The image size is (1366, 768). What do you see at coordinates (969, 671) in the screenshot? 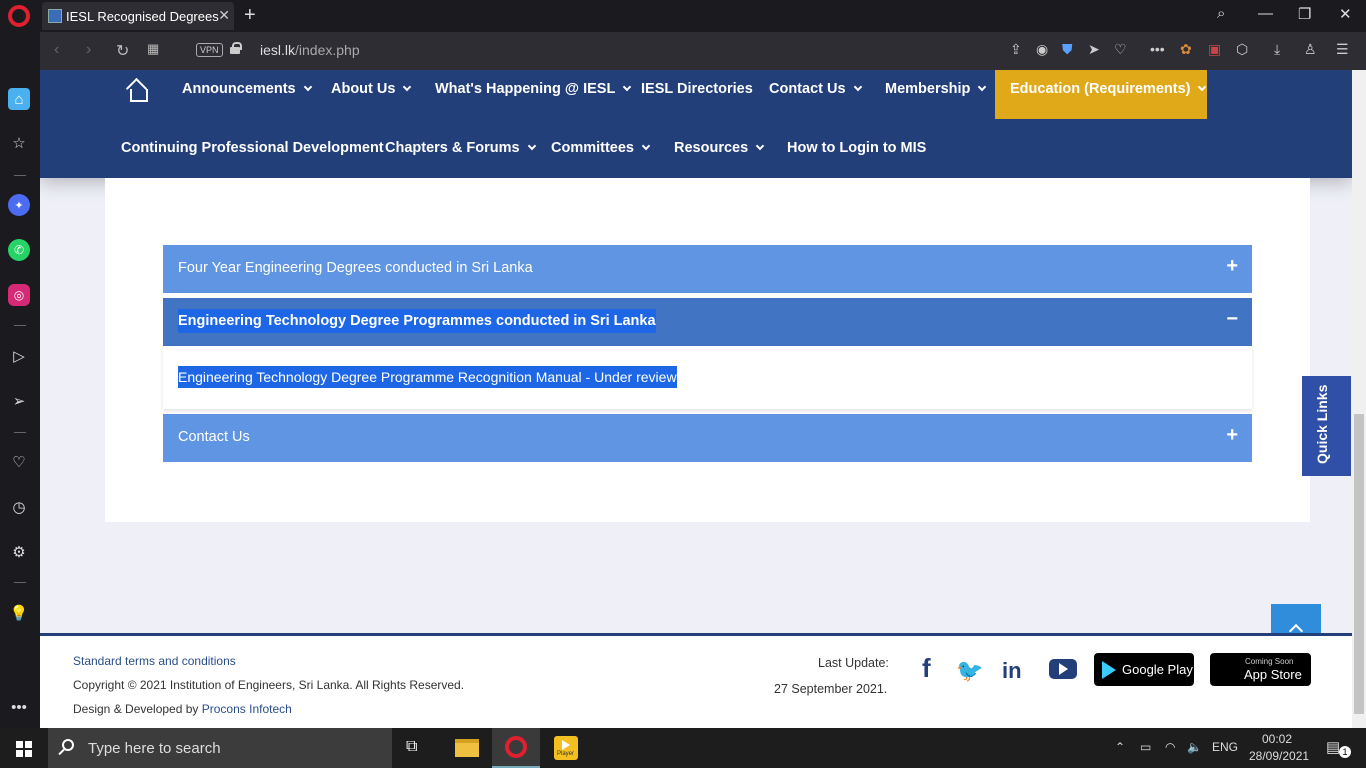
I see `twitter-icon: 🐦` at bounding box center [969, 671].